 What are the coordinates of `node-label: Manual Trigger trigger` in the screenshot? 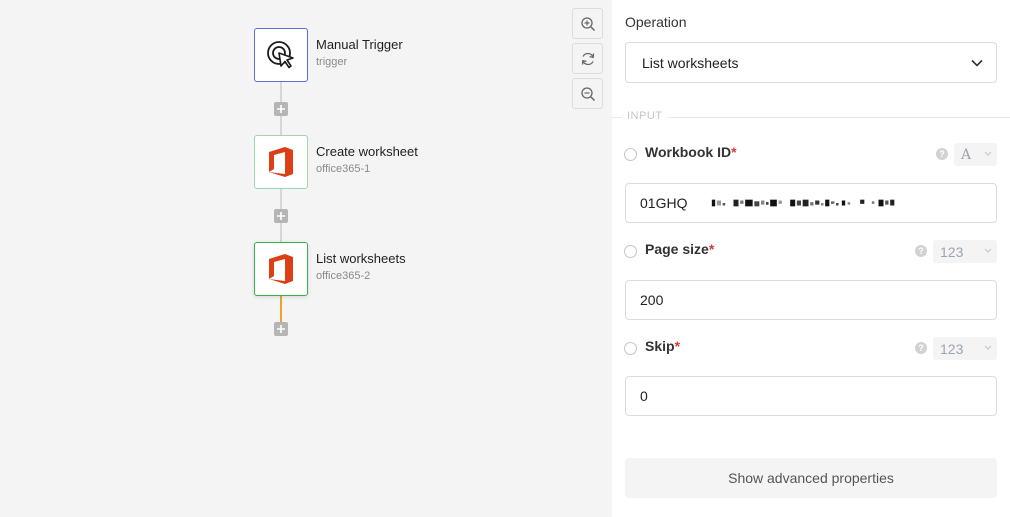 It's located at (359, 53).